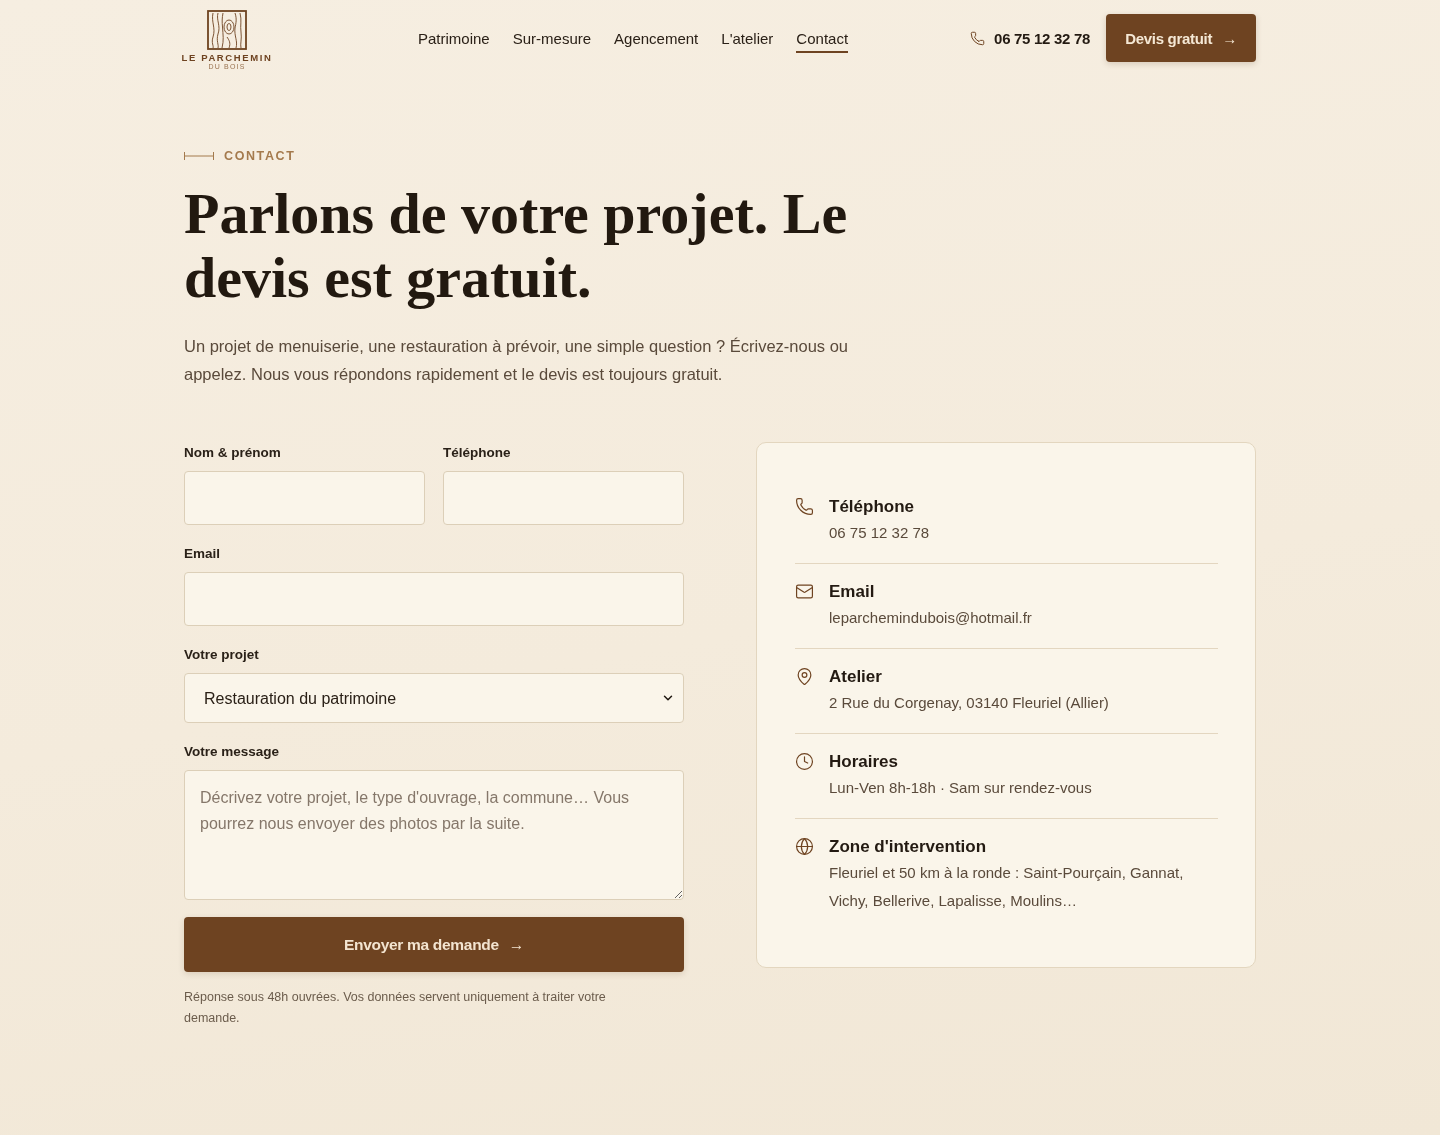 The width and height of the screenshot is (1440, 1135). I want to click on dimension-line-icon, so click(199, 156).